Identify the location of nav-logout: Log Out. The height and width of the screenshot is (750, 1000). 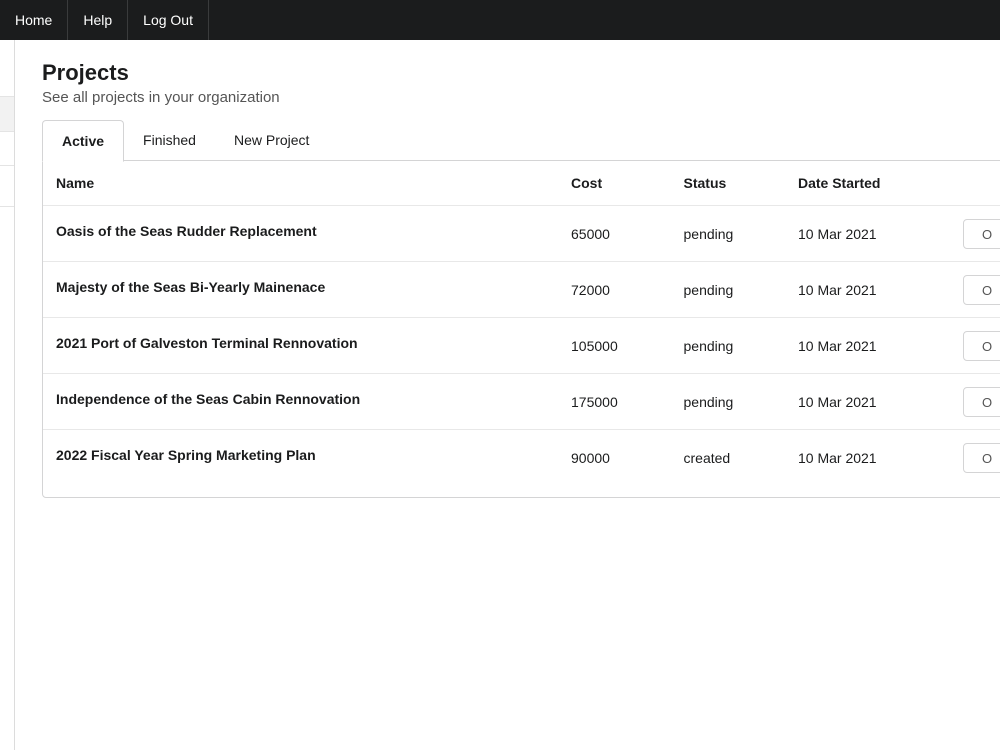
(168, 20).